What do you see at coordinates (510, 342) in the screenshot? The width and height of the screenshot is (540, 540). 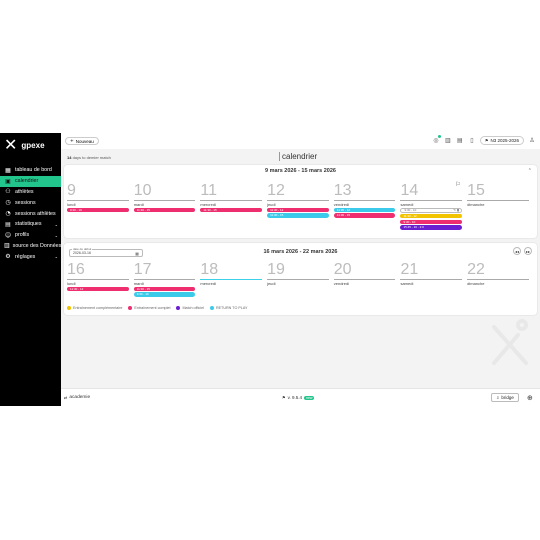 I see `brand-watermark-icon` at bounding box center [510, 342].